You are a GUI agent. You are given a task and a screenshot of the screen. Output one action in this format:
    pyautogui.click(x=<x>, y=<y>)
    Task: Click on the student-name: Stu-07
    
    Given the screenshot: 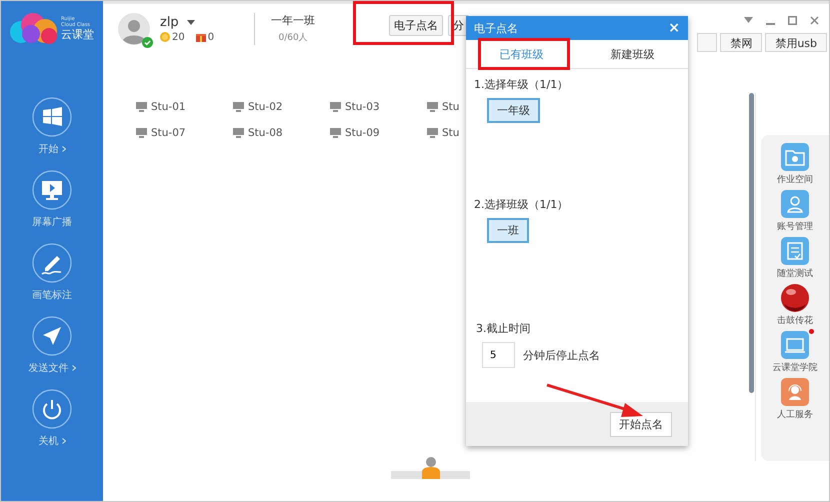 What is the action you would take?
    pyautogui.click(x=168, y=133)
    